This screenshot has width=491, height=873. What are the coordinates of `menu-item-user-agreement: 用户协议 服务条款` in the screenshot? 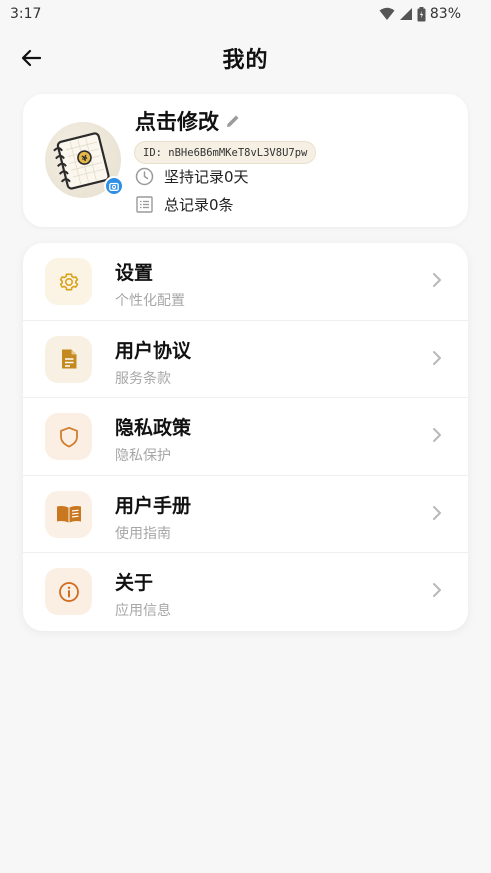 It's located at (245, 360).